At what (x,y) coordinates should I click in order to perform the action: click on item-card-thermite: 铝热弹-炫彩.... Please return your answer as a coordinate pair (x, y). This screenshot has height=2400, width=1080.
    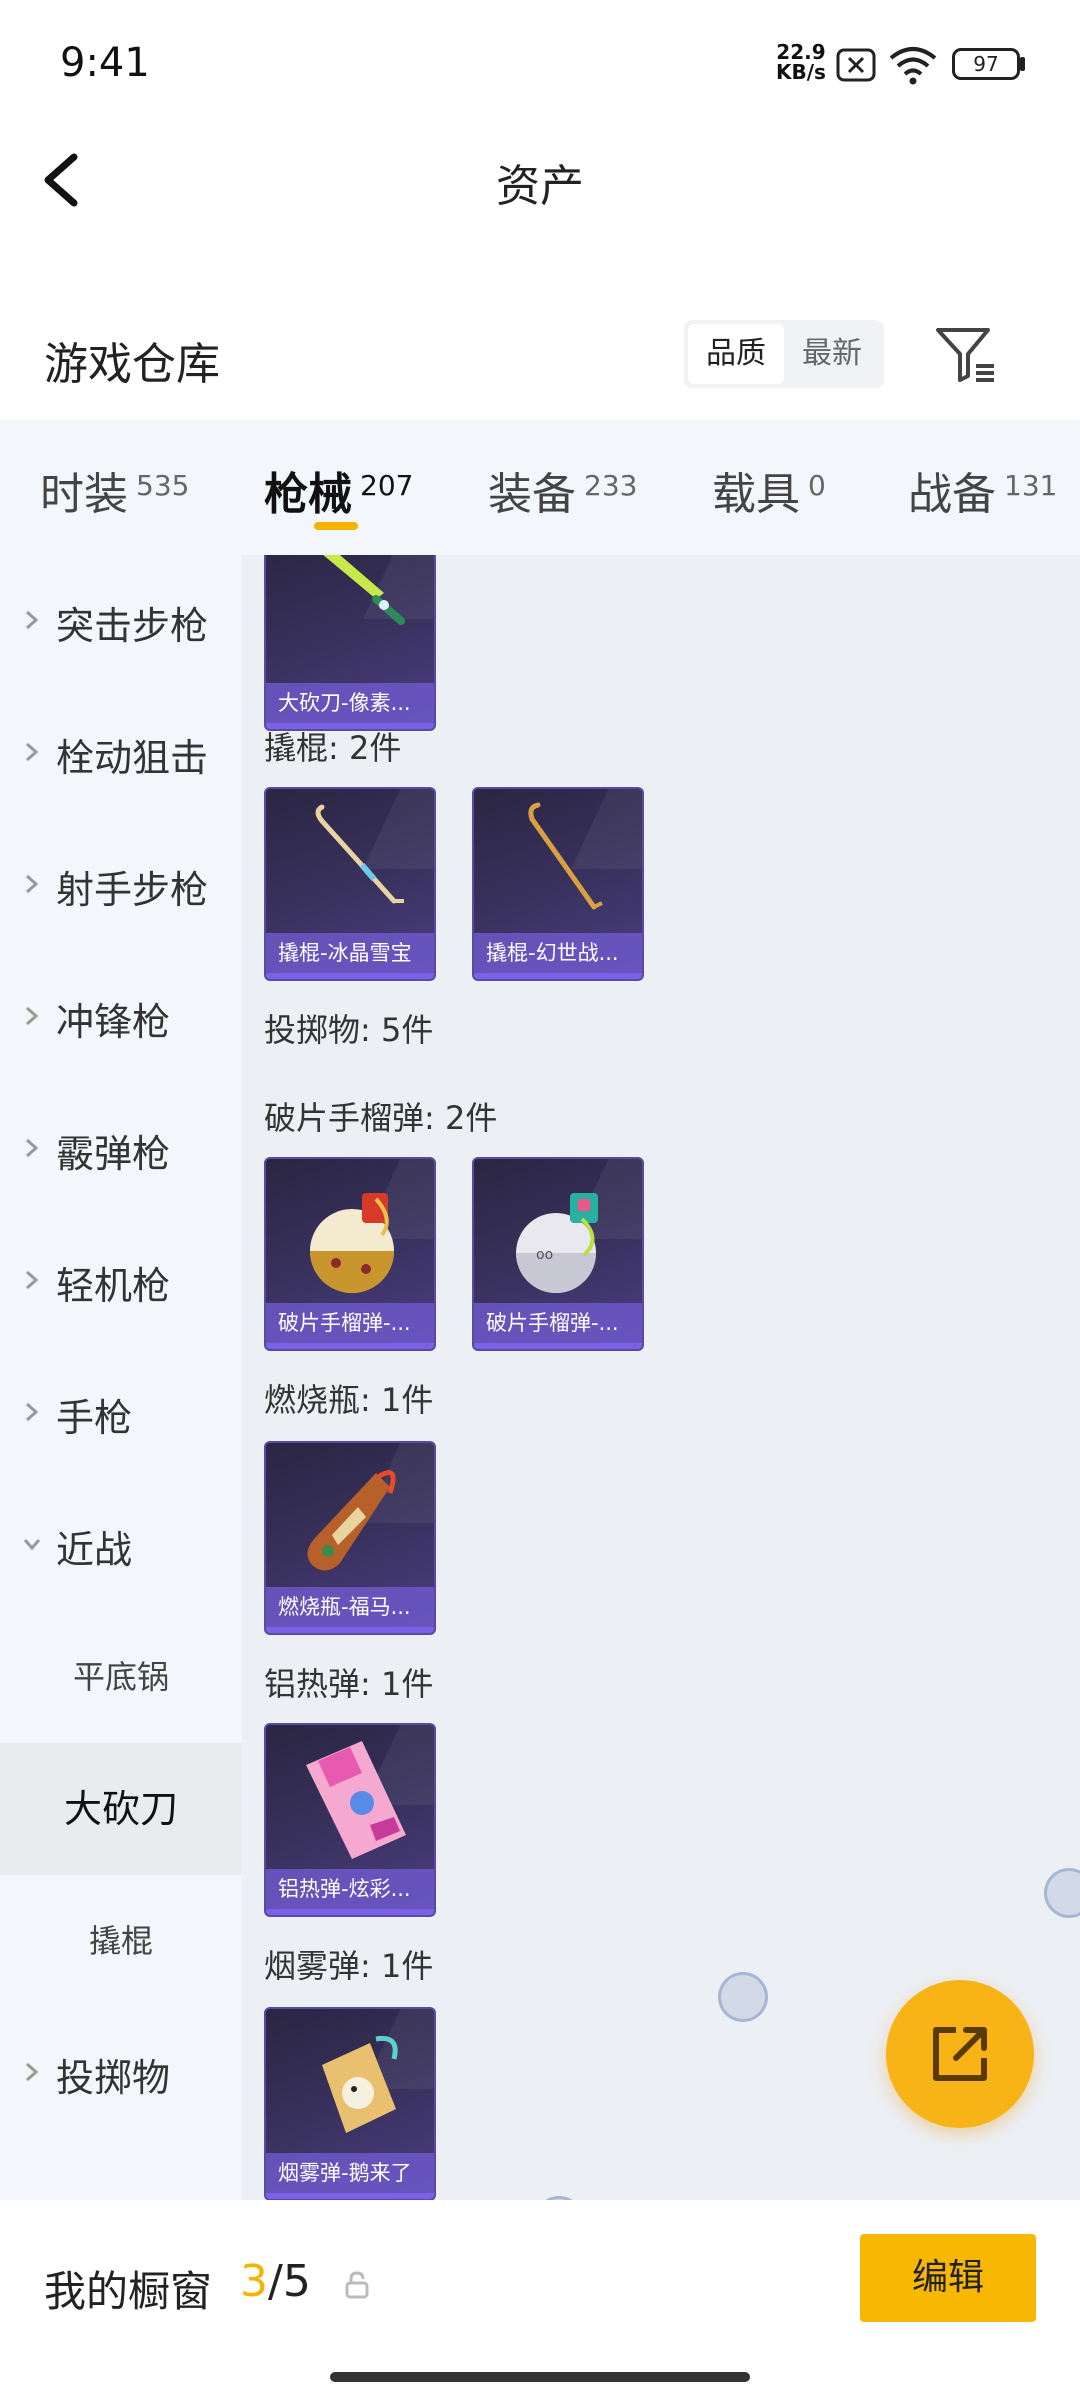
    Looking at the image, I should click on (350, 1820).